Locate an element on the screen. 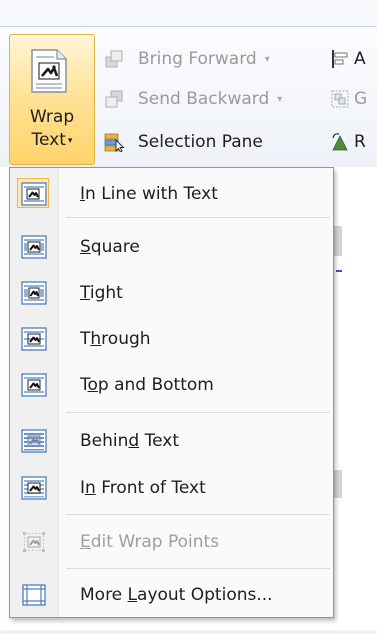 Image resolution: width=377 pixels, height=634 pixels. menu-item-label: Behind Text is located at coordinates (129, 441).